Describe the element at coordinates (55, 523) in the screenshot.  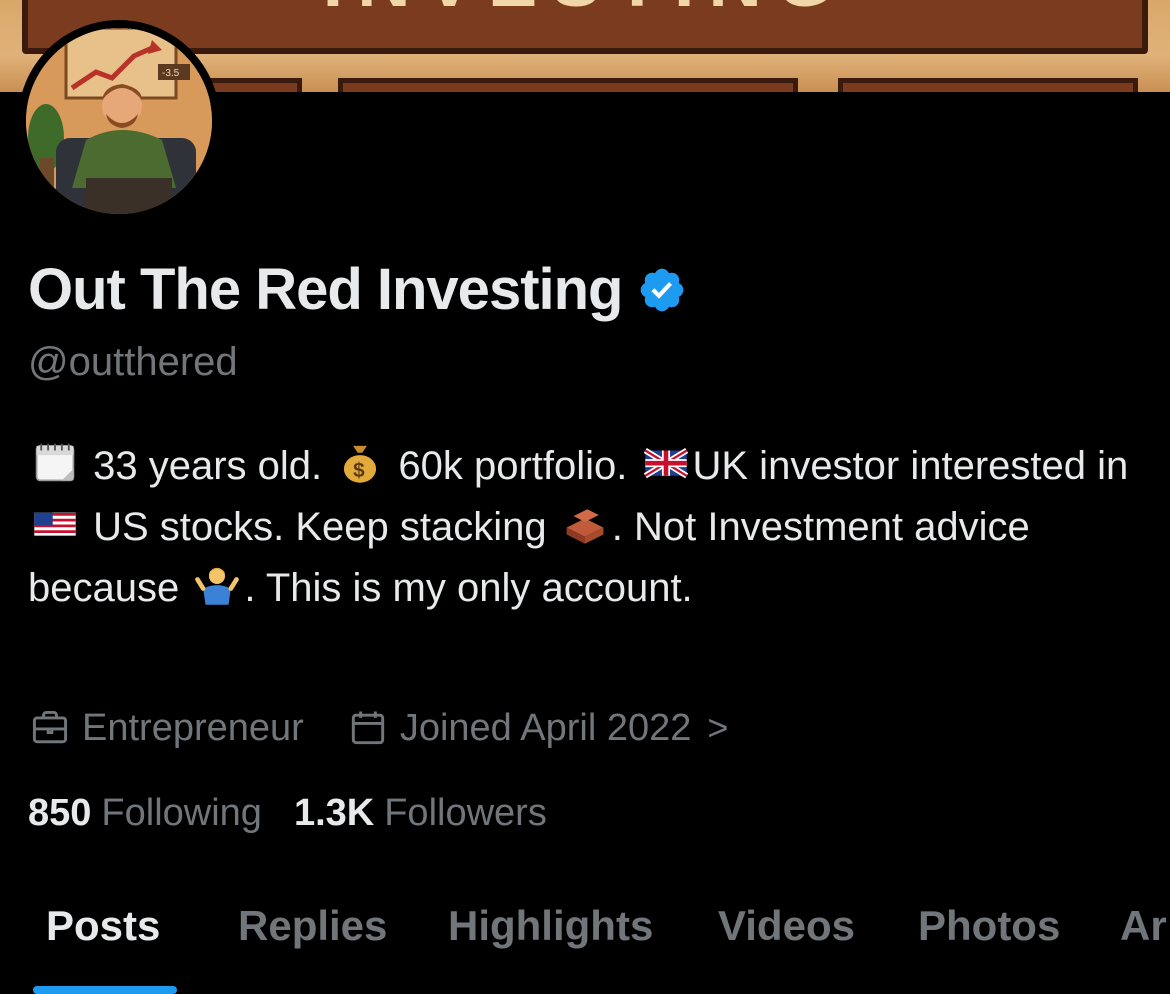
I see `us-flag-emoji-icon` at that location.